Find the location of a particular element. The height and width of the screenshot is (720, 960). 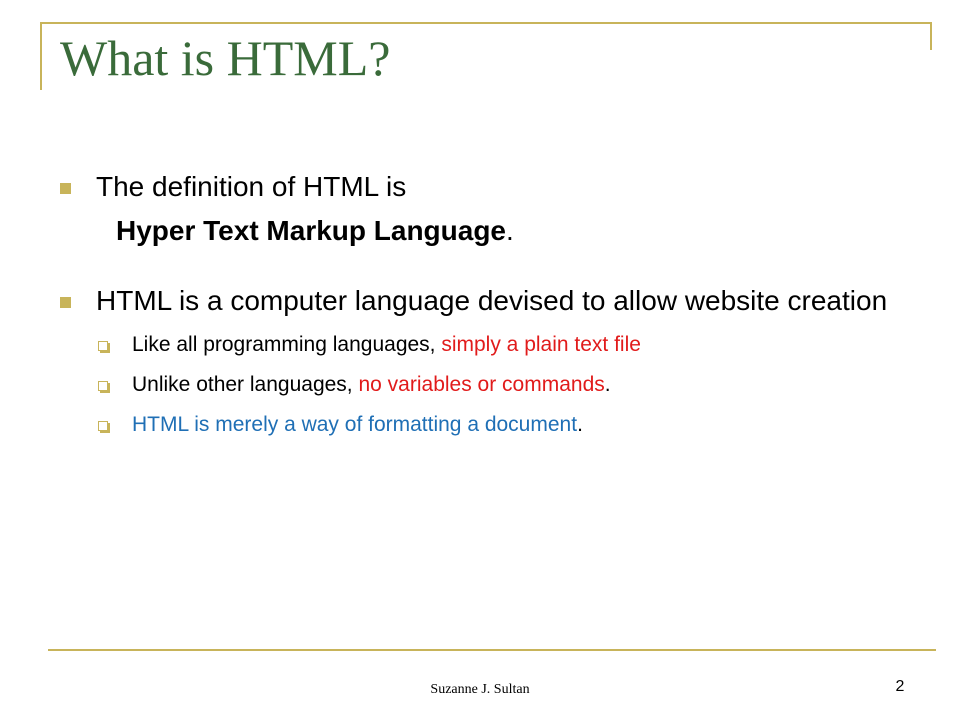

bullet-text: The definition of HTML is is located at coordinates (251, 186).